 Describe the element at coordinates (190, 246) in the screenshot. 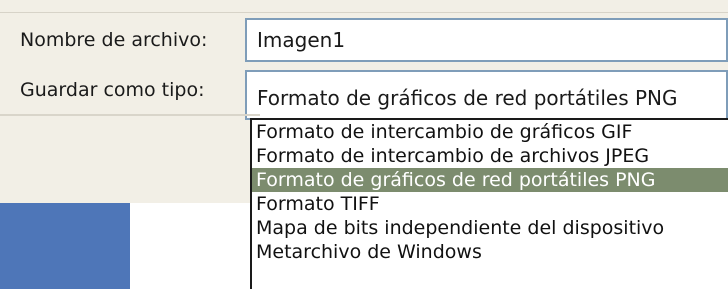

I see `file-list-area` at that location.